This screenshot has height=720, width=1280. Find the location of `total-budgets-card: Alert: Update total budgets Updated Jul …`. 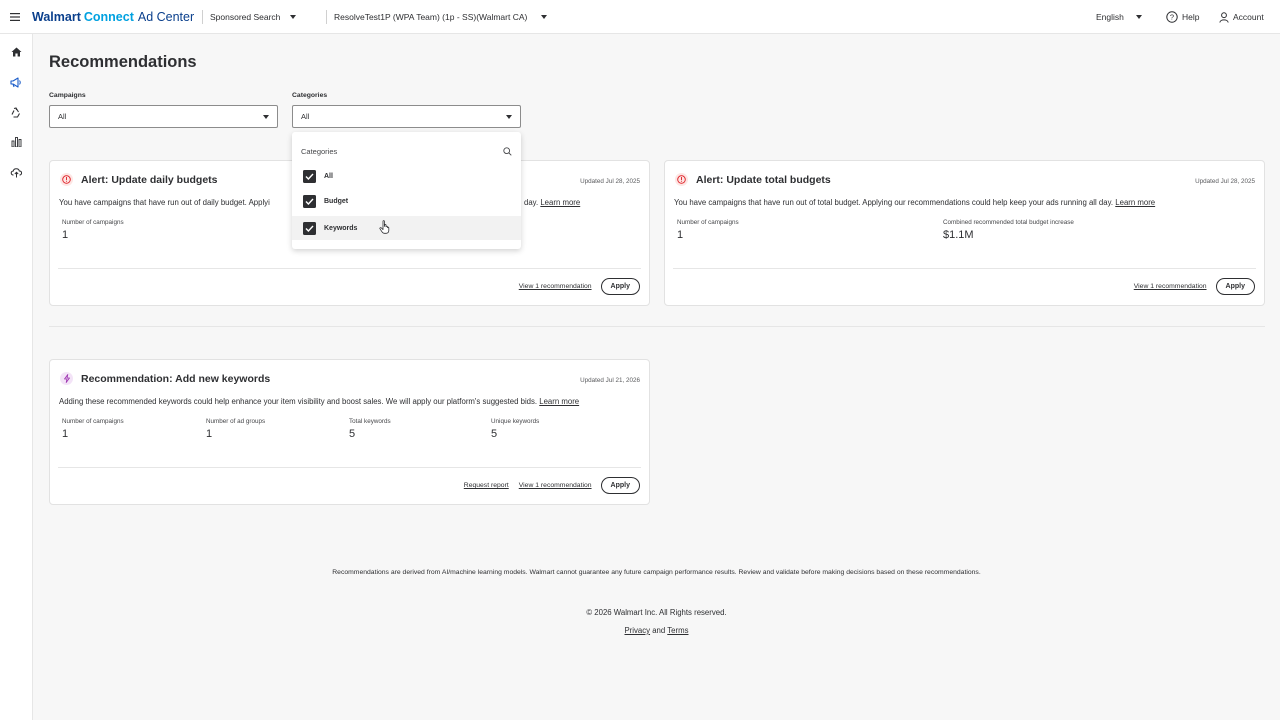

total-budgets-card: Alert: Update total budgets Updated Jul … is located at coordinates (964, 233).